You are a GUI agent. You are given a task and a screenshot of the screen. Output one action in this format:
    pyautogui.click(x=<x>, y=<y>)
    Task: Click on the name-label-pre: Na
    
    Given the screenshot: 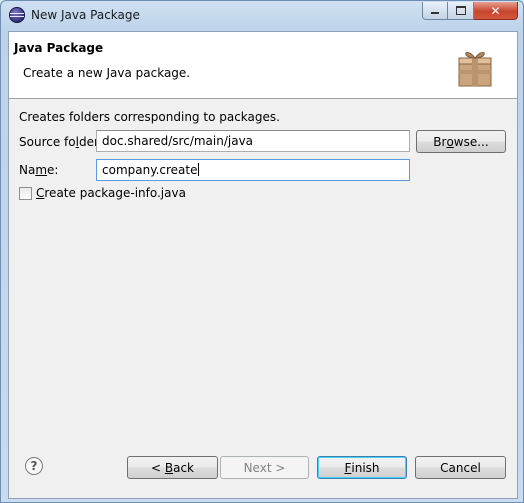 What is the action you would take?
    pyautogui.click(x=27, y=170)
    